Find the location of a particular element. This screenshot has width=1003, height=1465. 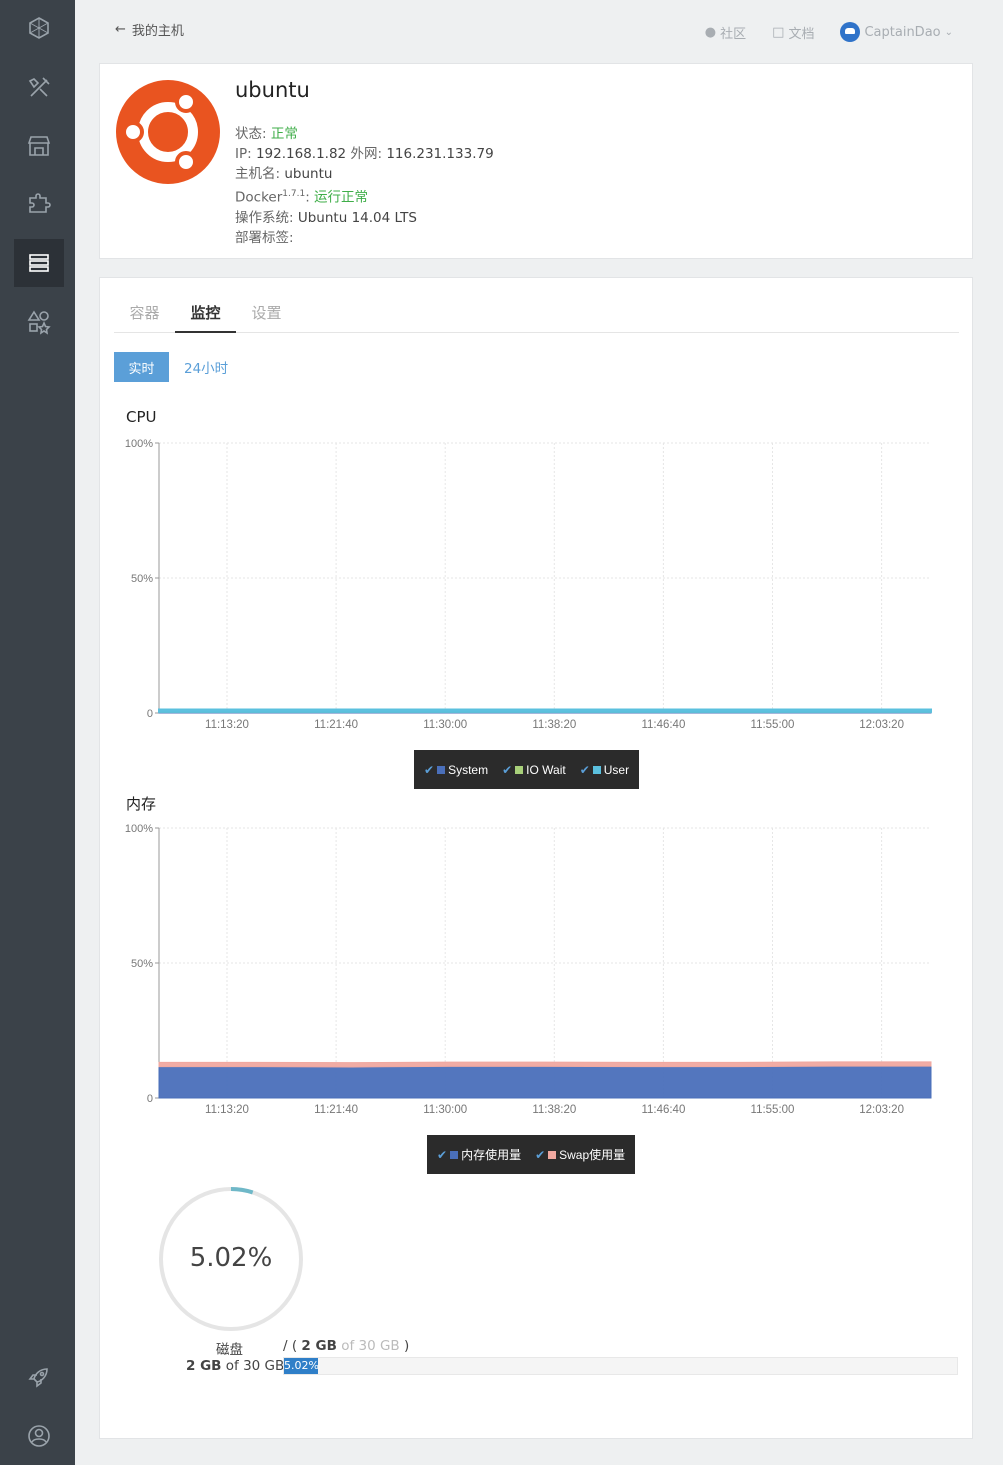

cpu-legend-item: ✔ System is located at coordinates (456, 770).